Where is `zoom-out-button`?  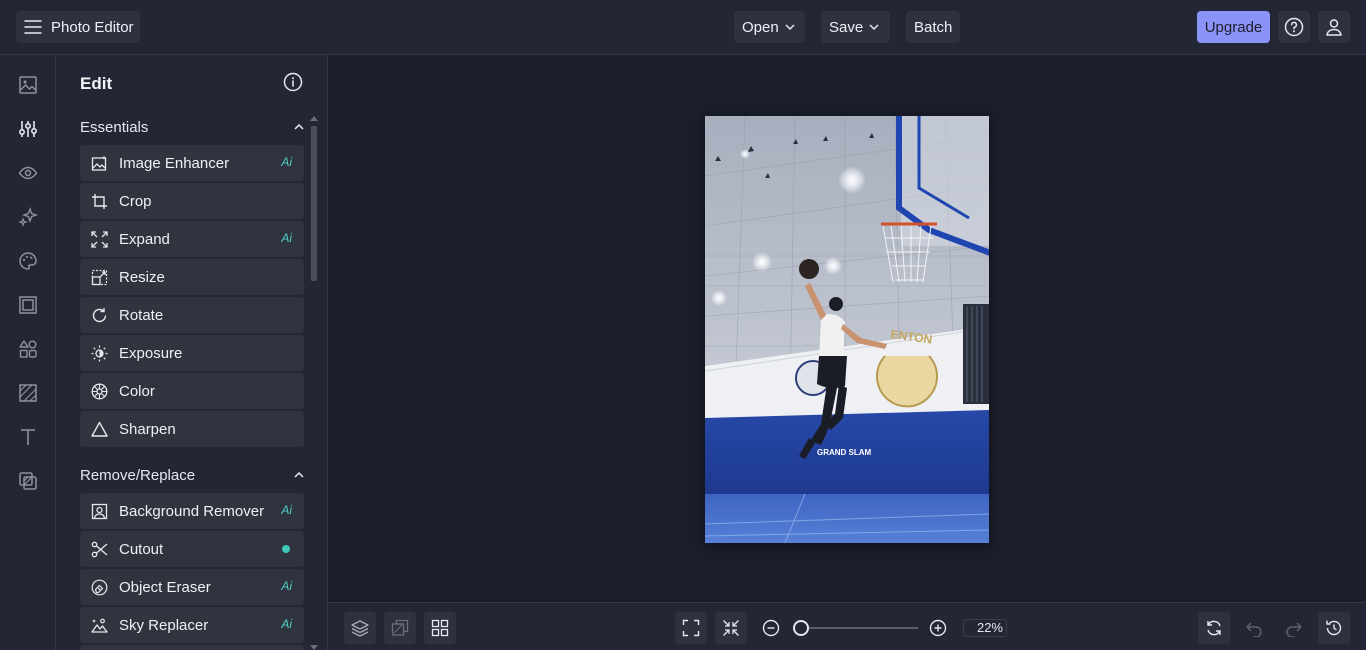 zoom-out-button is located at coordinates (771, 628).